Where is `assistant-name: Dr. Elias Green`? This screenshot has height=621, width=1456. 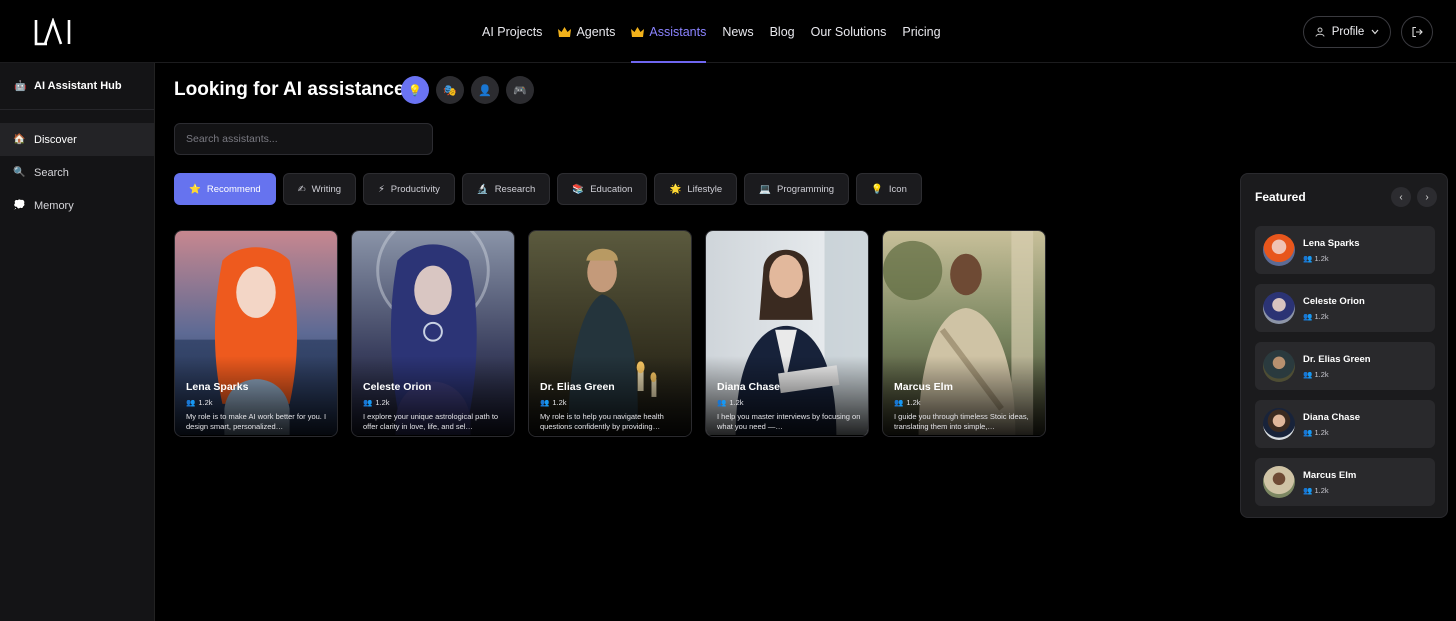 assistant-name: Dr. Elias Green is located at coordinates (577, 387).